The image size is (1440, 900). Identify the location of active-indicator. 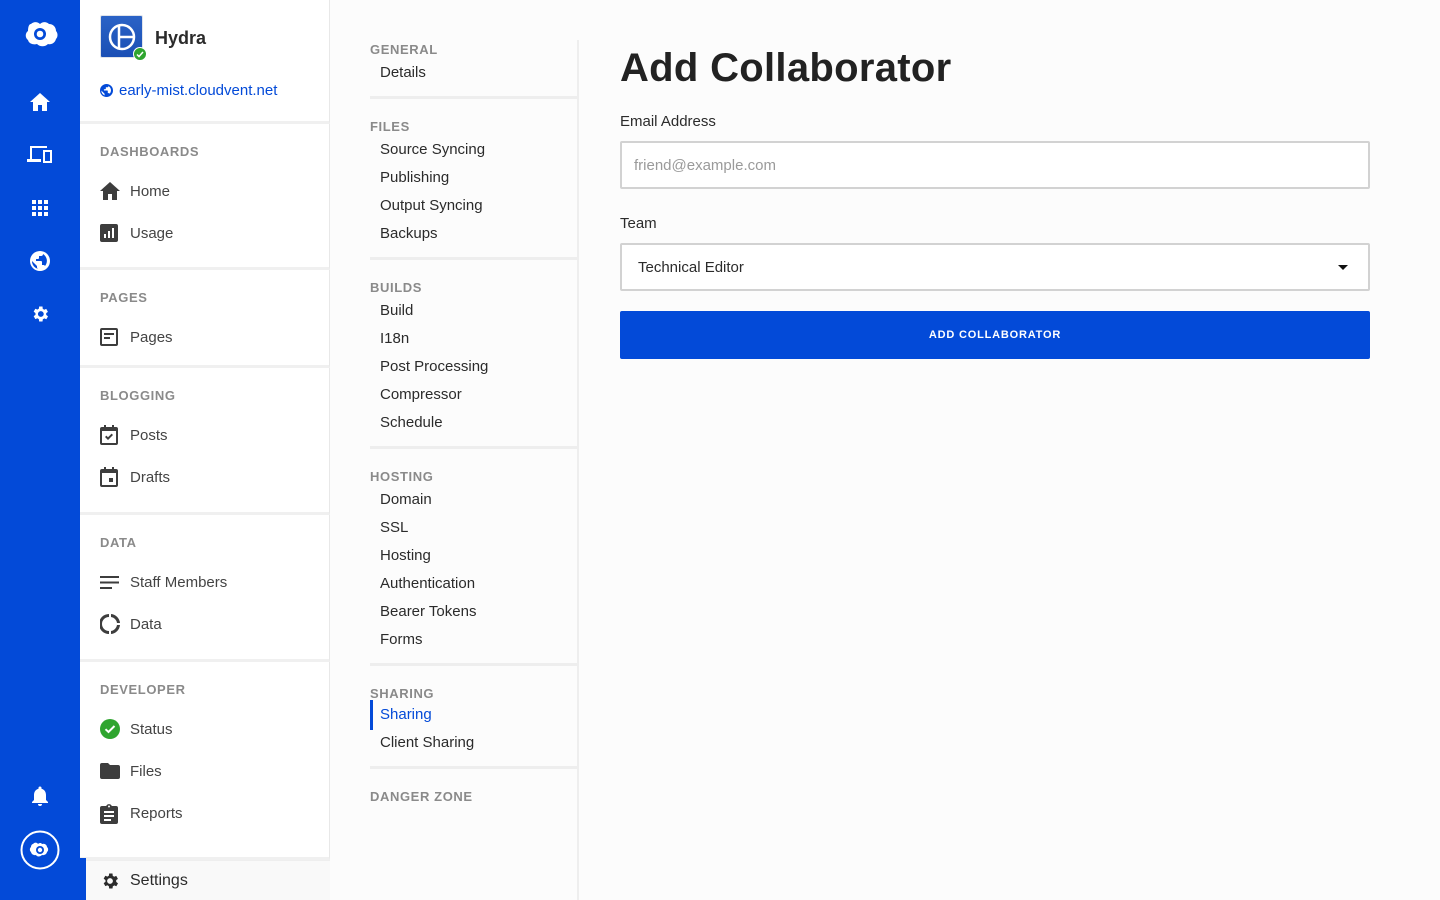
(83, 879).